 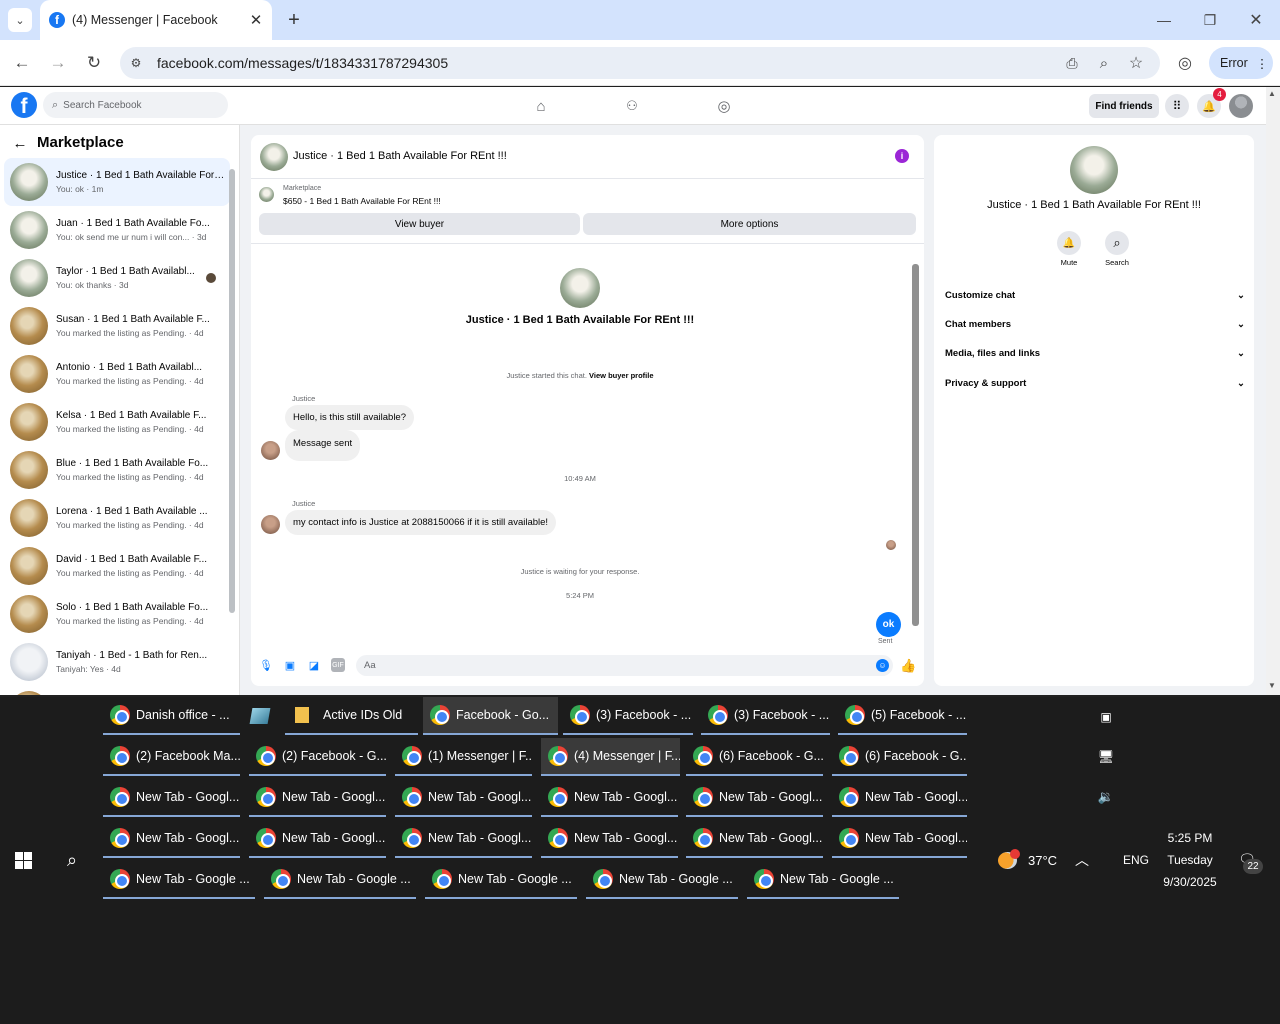 What do you see at coordinates (72, 860) in the screenshot?
I see `taskbar-search-icon: ⌕` at bounding box center [72, 860].